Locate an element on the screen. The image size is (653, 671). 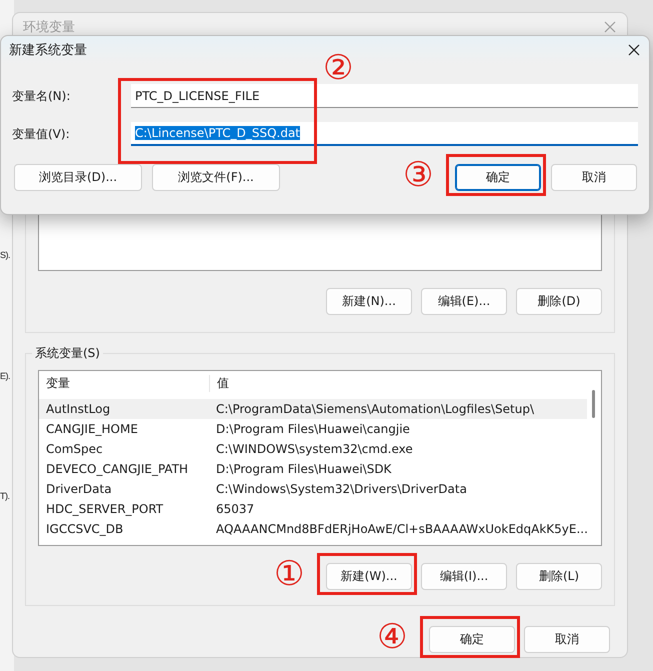
variable-value: C:\WINDOWS\system32\cmd.exe is located at coordinates (314, 449).